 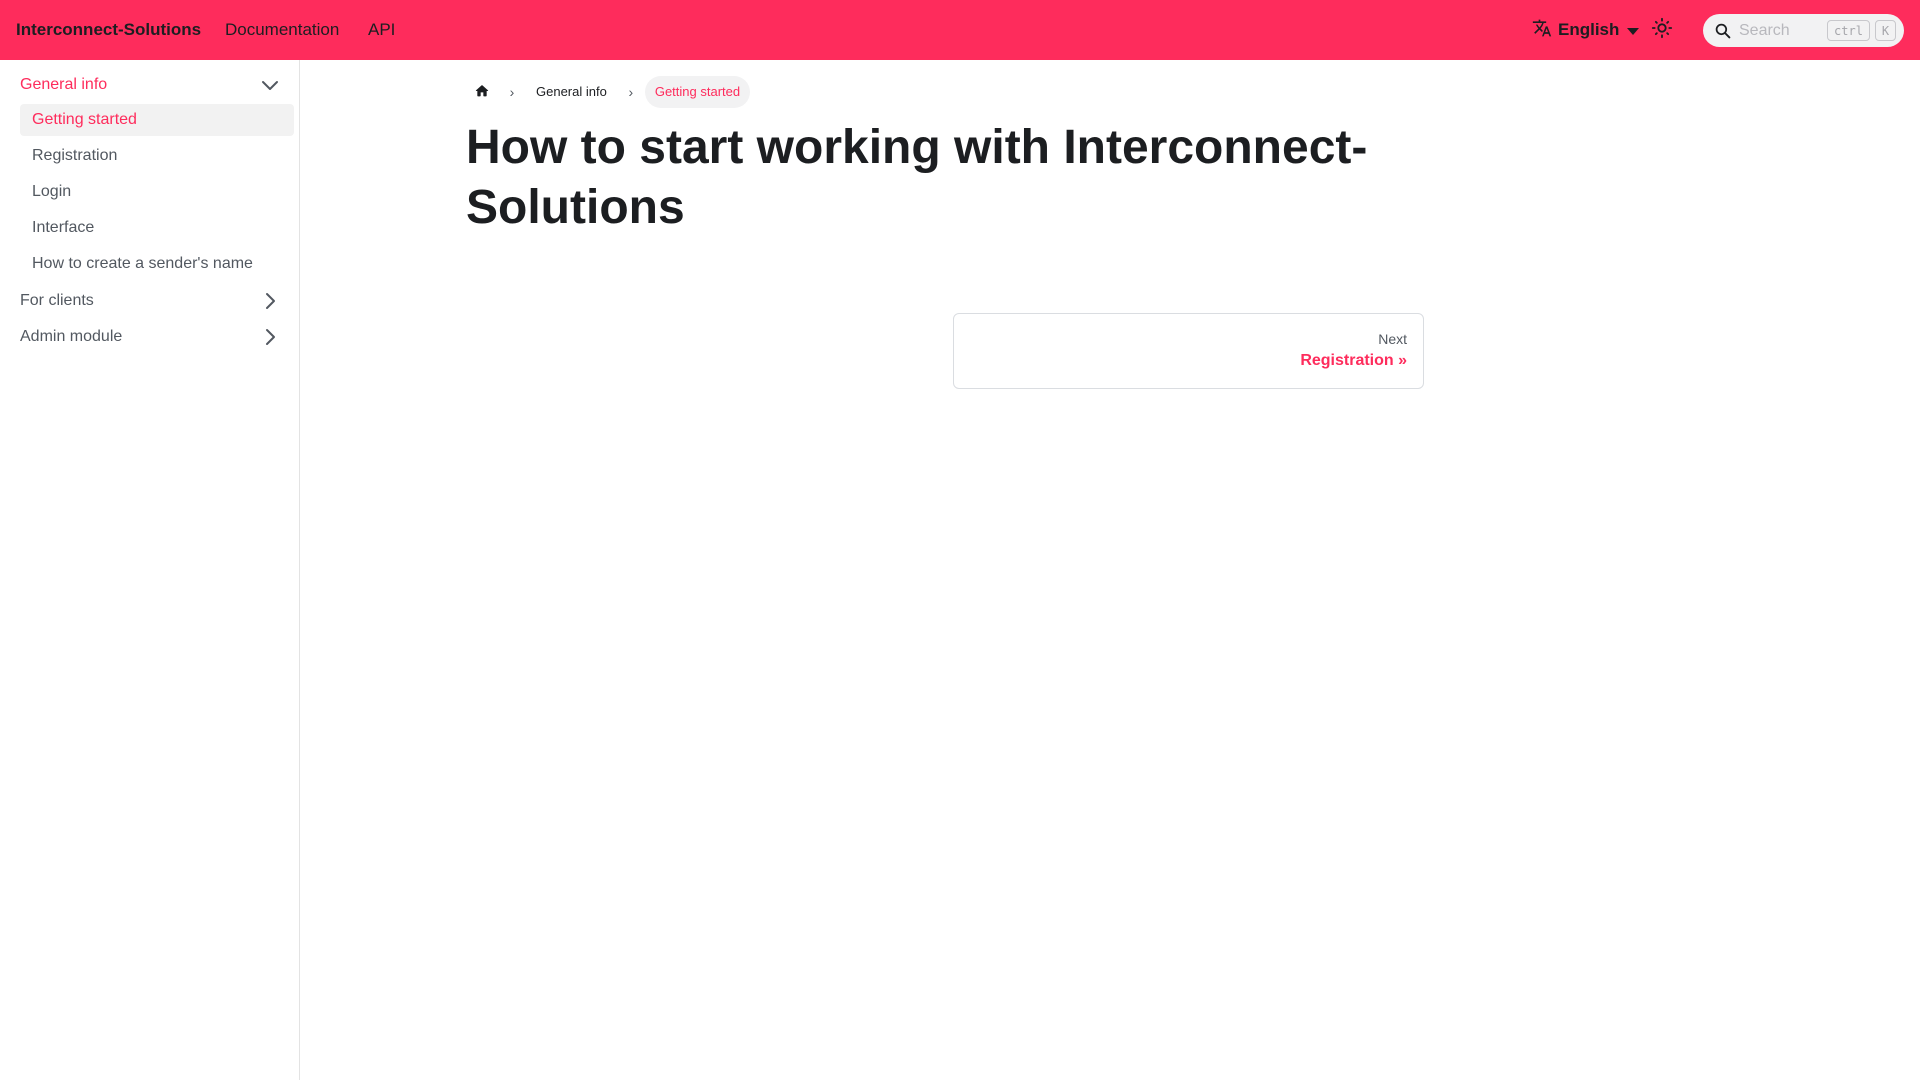 I want to click on search-box: ctrl K, so click(x=1803, y=30).